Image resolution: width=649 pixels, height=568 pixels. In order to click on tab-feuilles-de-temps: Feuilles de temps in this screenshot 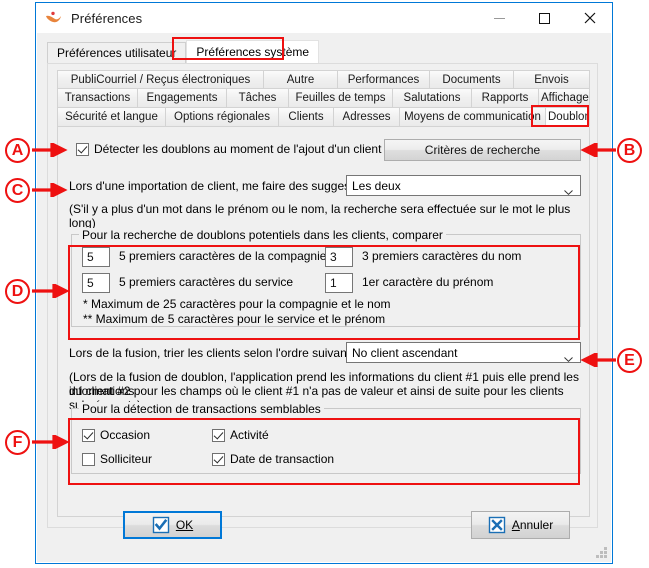, I will do `click(341, 98)`.